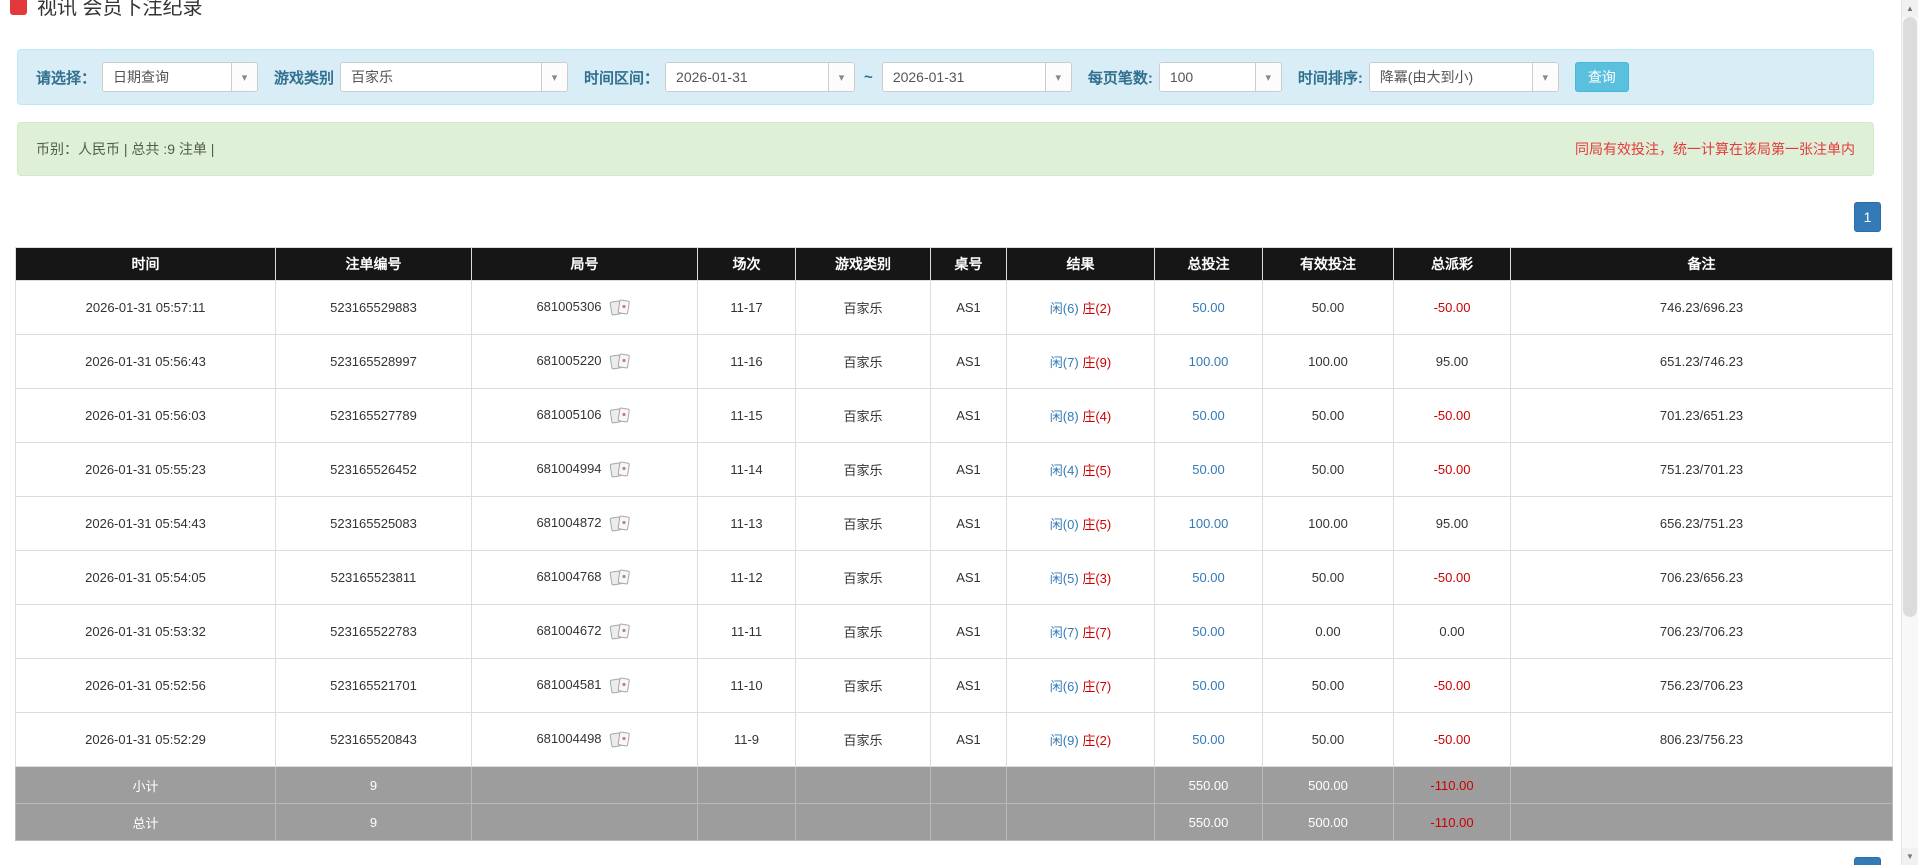 The height and width of the screenshot is (865, 1918). What do you see at coordinates (373, 469) in the screenshot?
I see `cell-bet-id: 523165526452` at bounding box center [373, 469].